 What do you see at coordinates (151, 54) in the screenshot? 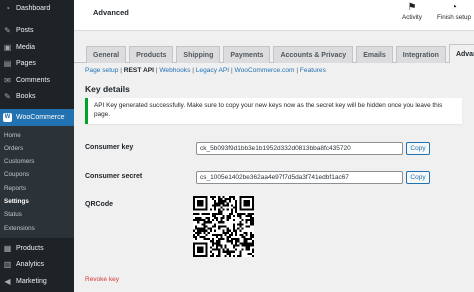
I see `tab-products: Products` at bounding box center [151, 54].